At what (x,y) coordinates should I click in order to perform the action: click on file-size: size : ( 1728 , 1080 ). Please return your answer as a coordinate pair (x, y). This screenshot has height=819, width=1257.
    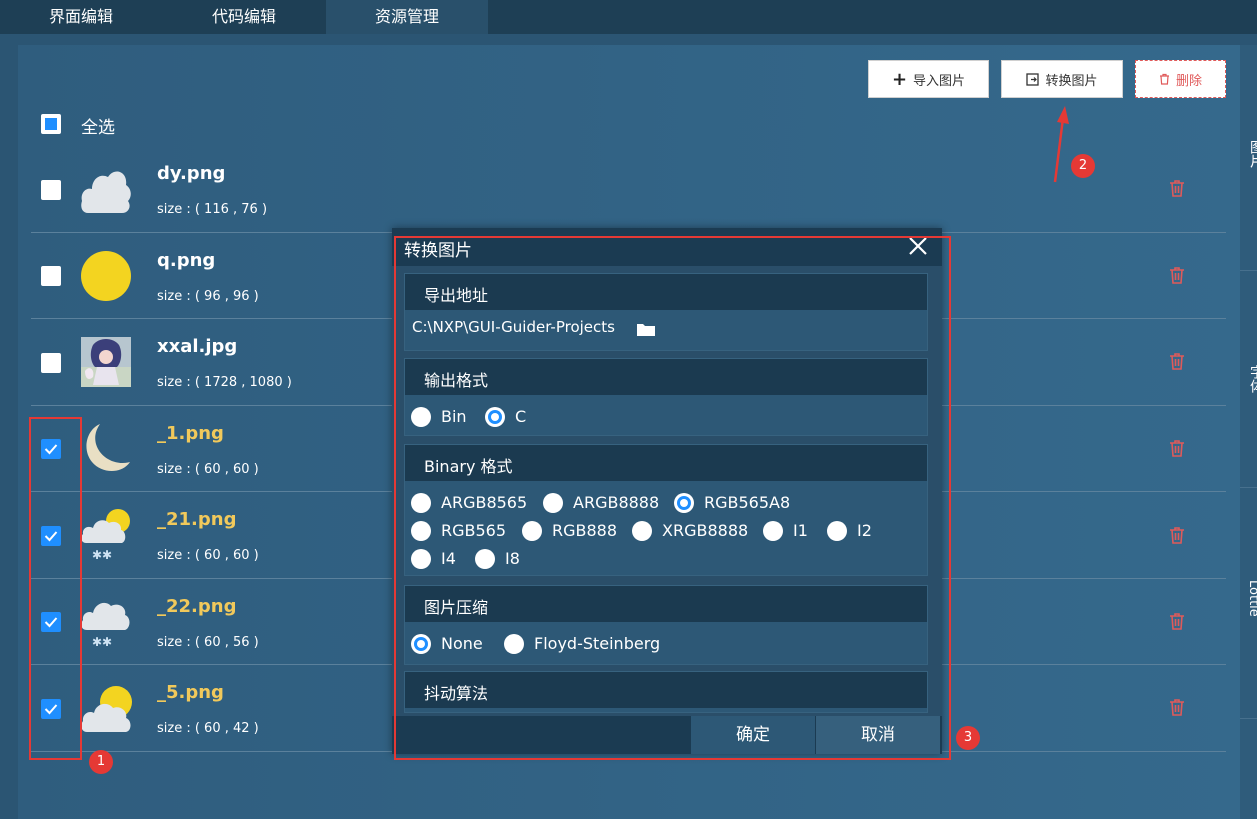
    Looking at the image, I should click on (224, 382).